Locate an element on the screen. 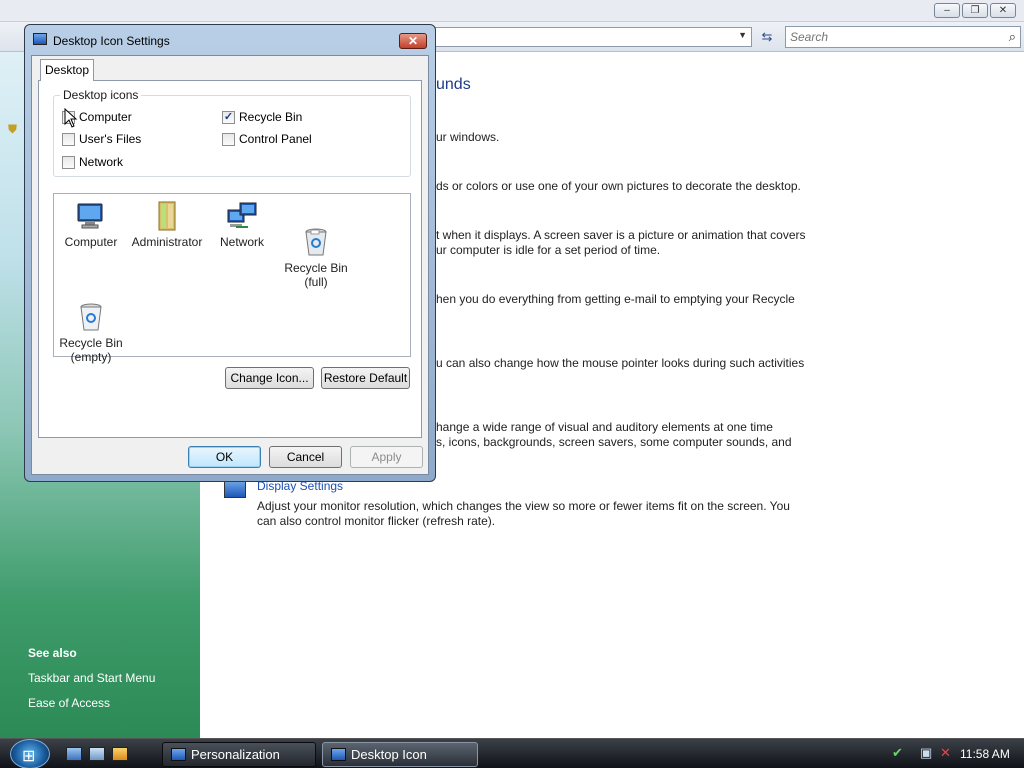  icon-item-computer: Computer is located at coordinates (91, 224).